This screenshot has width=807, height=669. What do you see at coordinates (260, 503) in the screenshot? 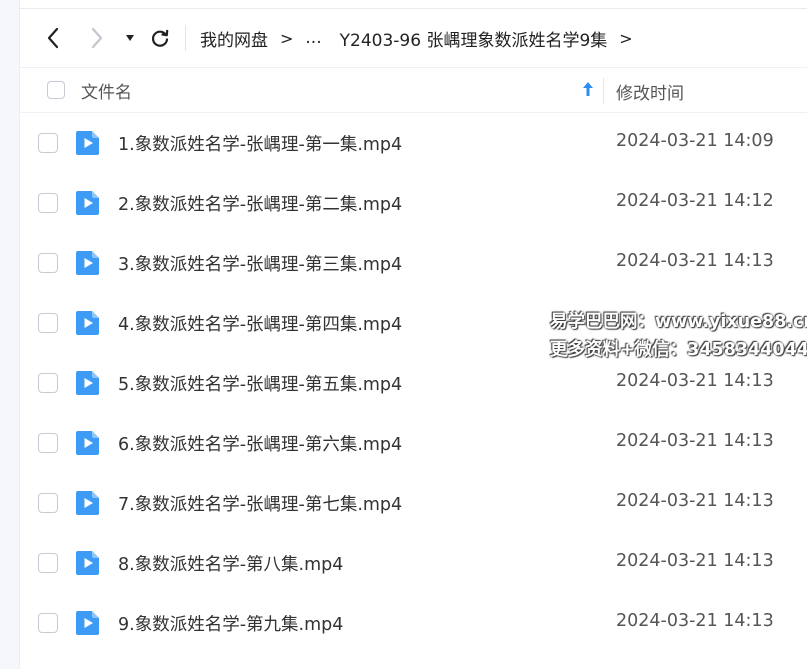
I see `file-name: 7.象数派姓名学-张嵎理-第七集.mp4` at bounding box center [260, 503].